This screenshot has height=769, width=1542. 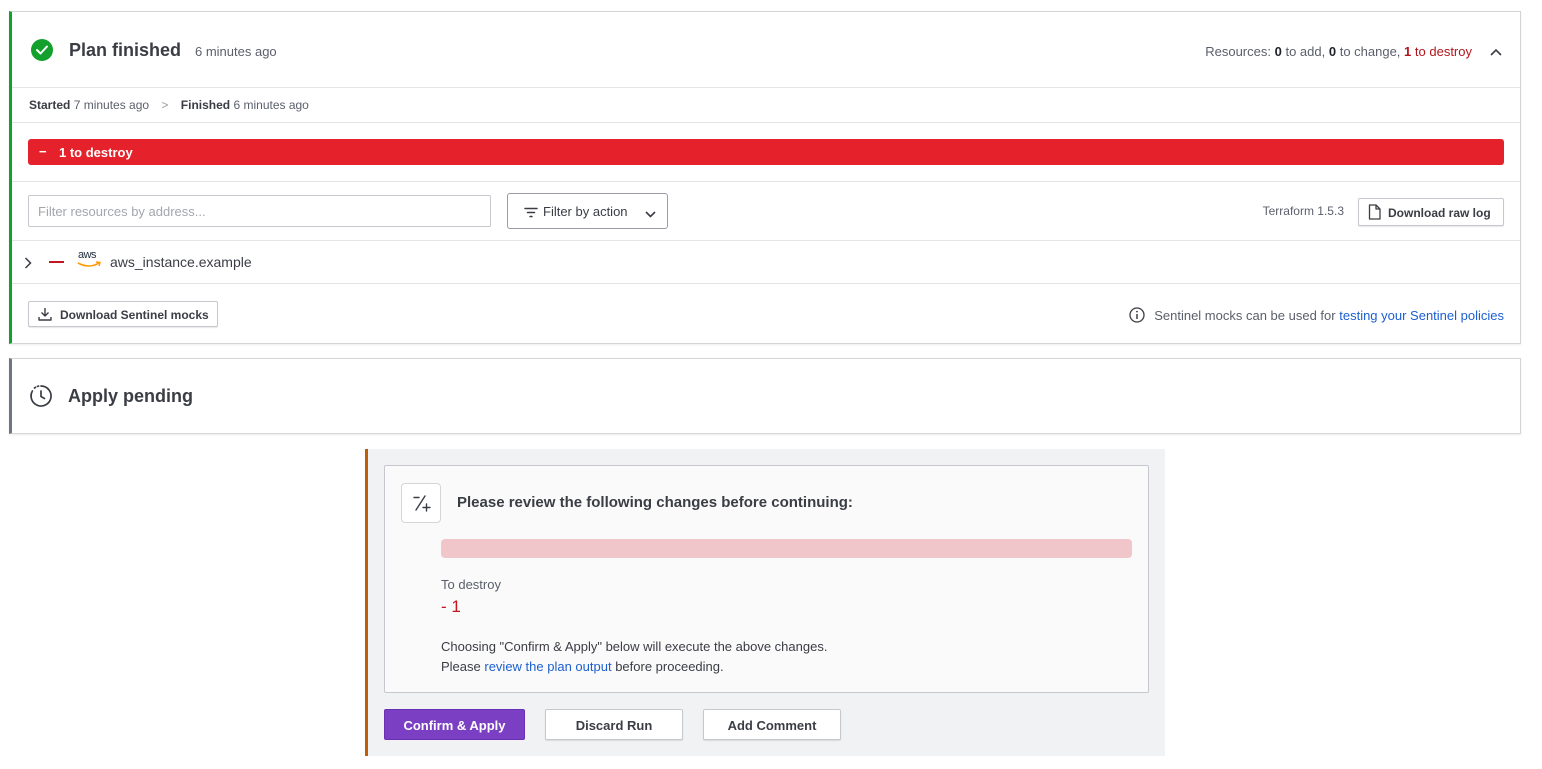 I want to click on destroy-bar: − 1 to destroy, so click(x=766, y=152).